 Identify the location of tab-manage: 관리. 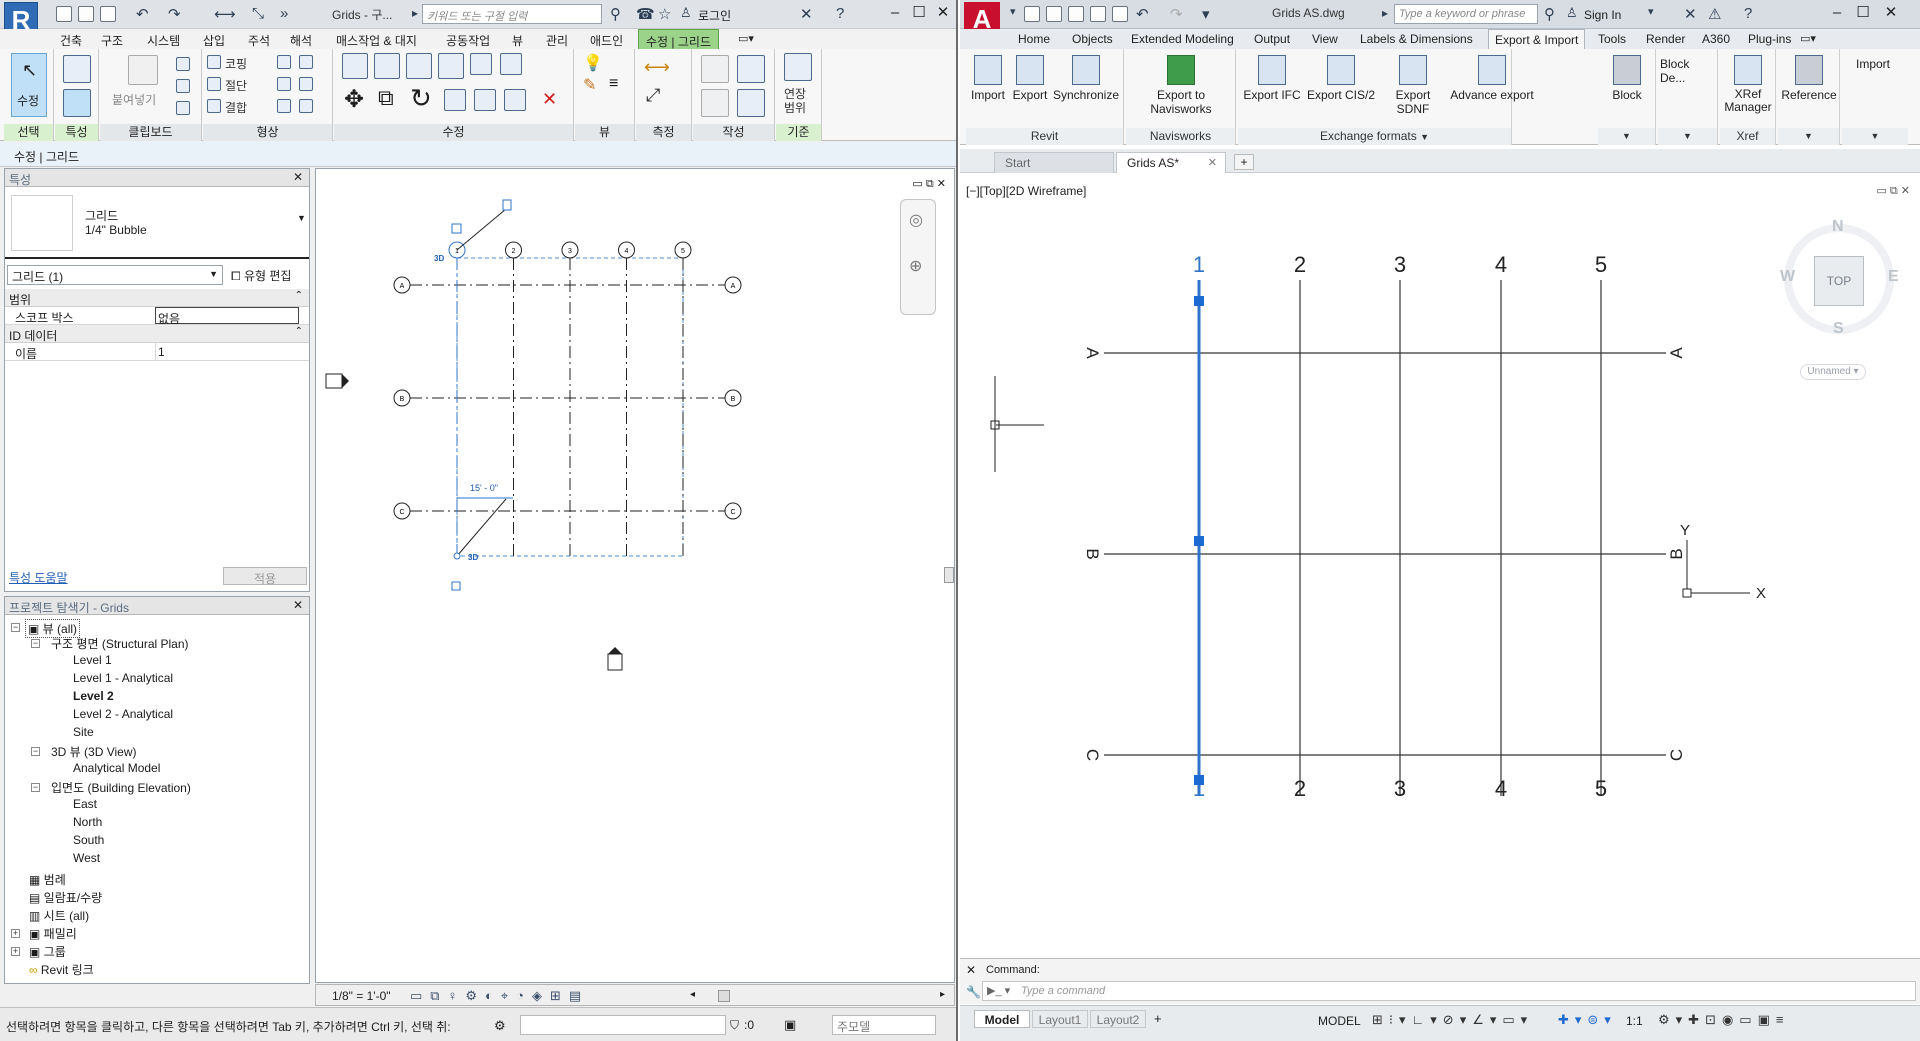
(557, 40).